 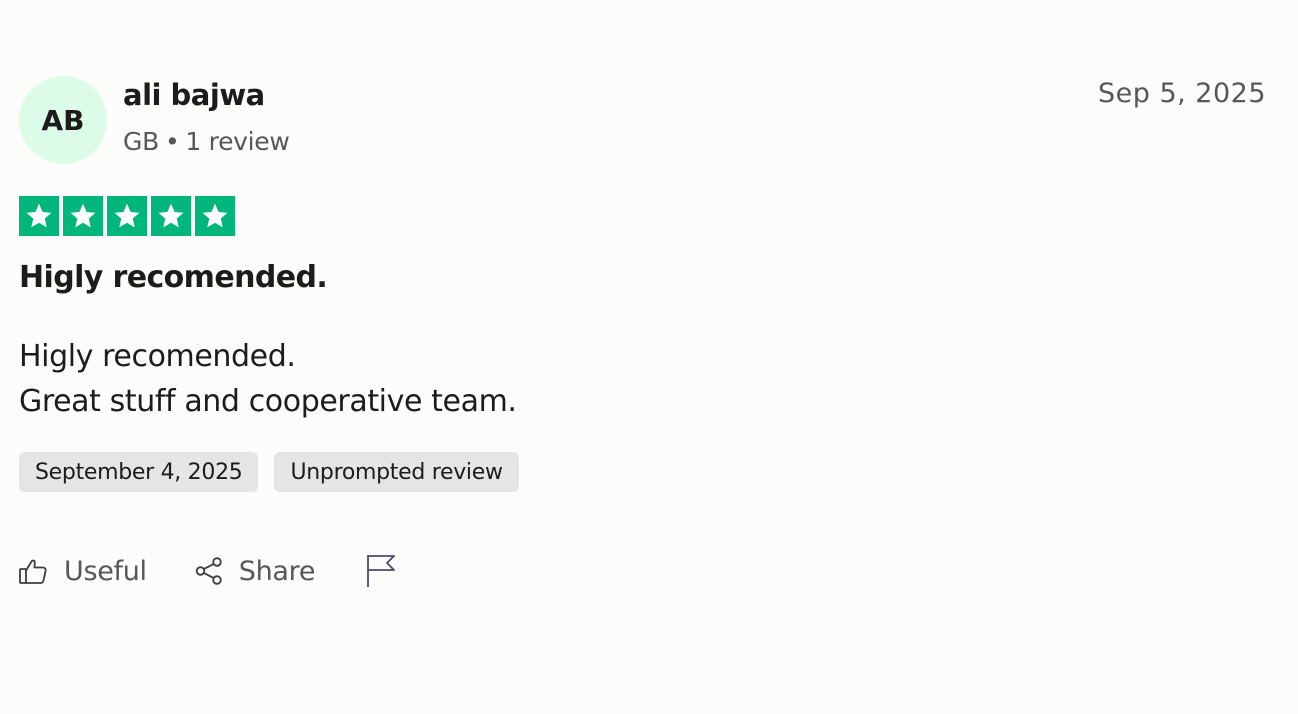 What do you see at coordinates (1181, 93) in the screenshot?
I see `review-posted-date: Sep 5, 2025` at bounding box center [1181, 93].